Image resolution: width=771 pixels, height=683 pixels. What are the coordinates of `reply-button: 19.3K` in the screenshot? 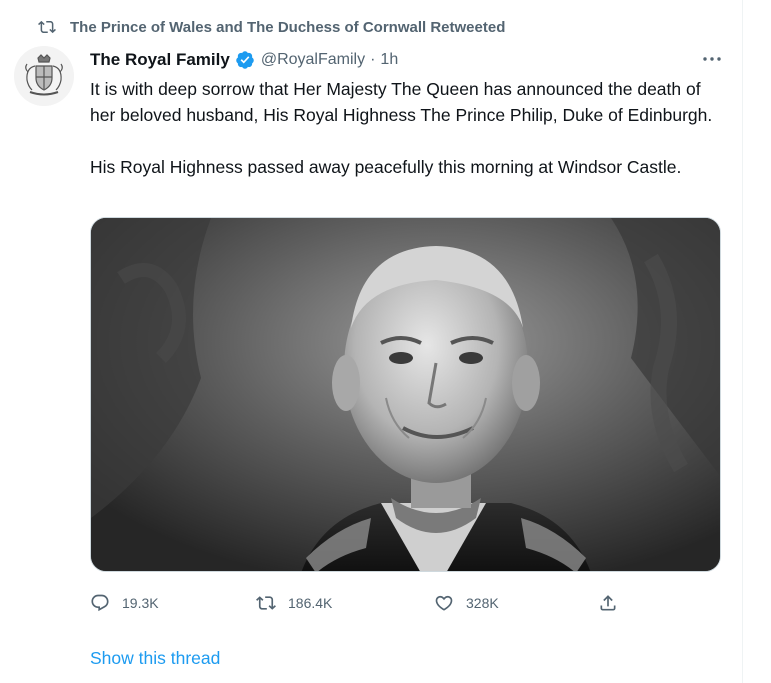 It's located at (124, 603).